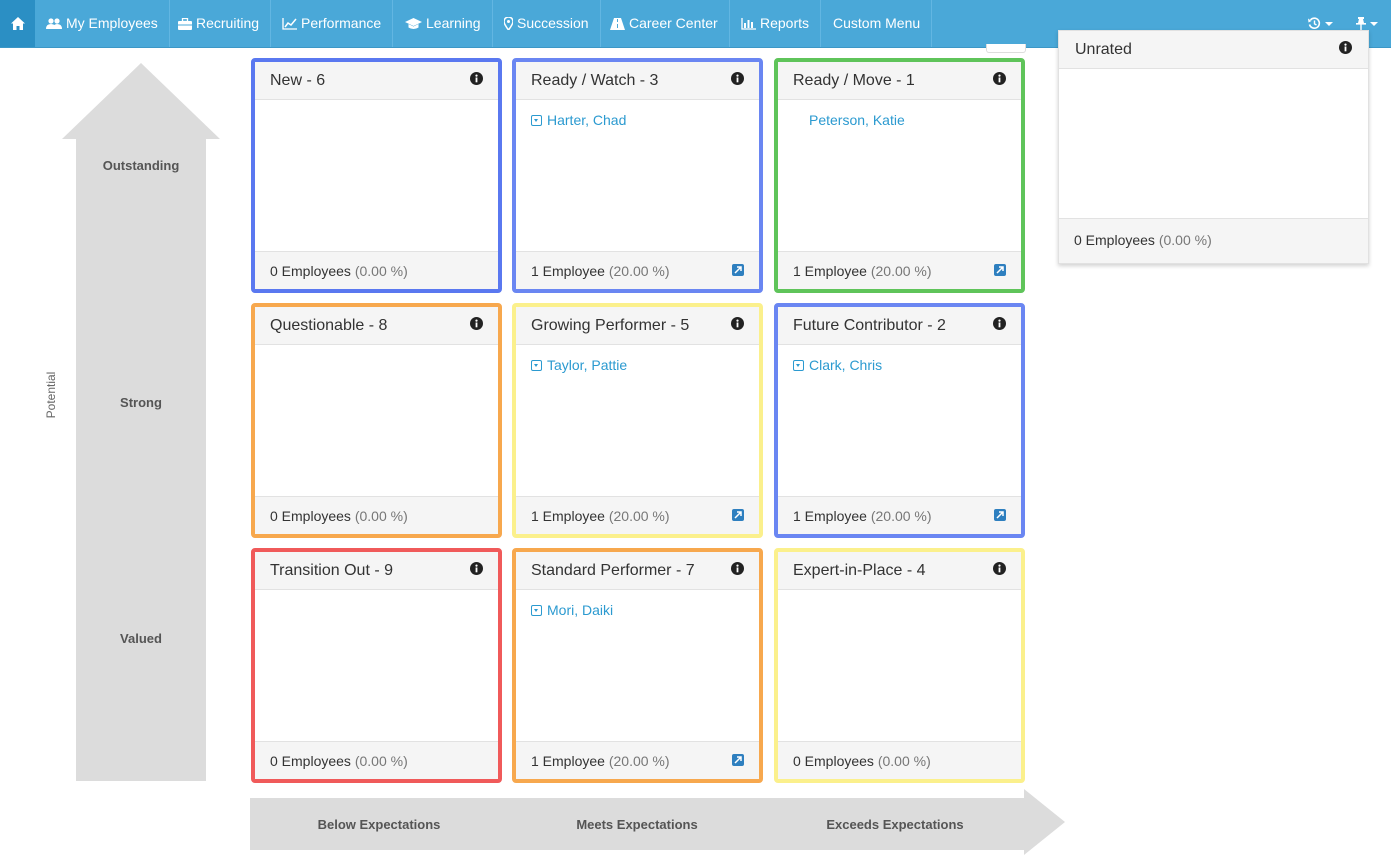  Describe the element at coordinates (1006, 48) in the screenshot. I see `tab-handle` at that location.